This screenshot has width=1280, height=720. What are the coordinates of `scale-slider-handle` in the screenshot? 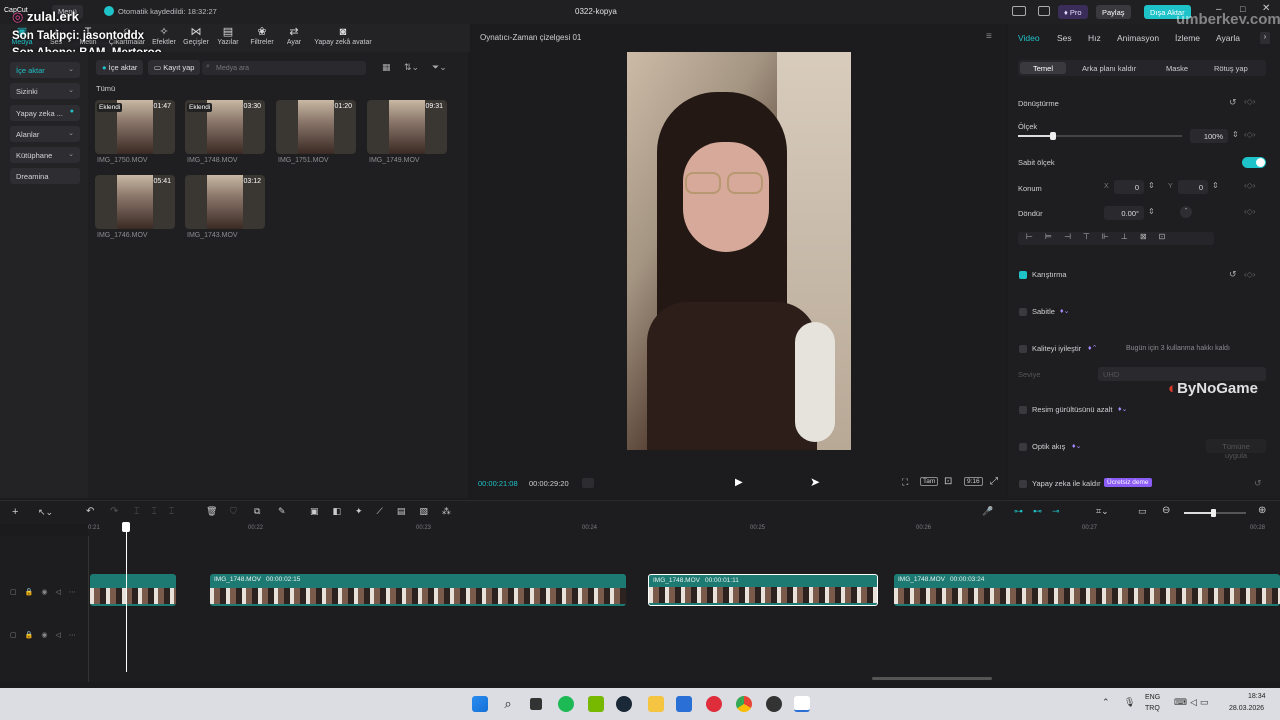 It's located at (1053, 136).